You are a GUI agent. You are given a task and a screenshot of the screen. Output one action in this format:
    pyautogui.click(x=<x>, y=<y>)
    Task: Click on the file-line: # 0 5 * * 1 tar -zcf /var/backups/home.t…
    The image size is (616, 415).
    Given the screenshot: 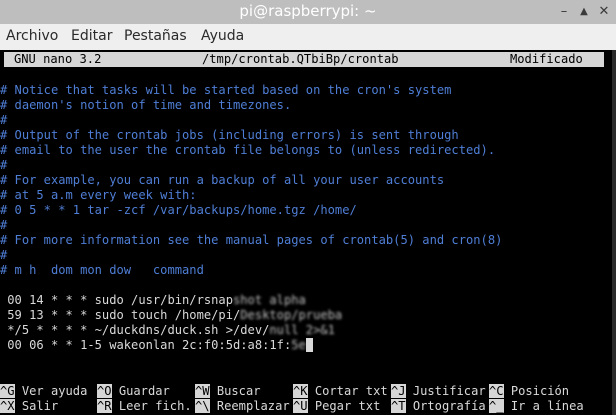 What is the action you would take?
    pyautogui.click(x=178, y=210)
    